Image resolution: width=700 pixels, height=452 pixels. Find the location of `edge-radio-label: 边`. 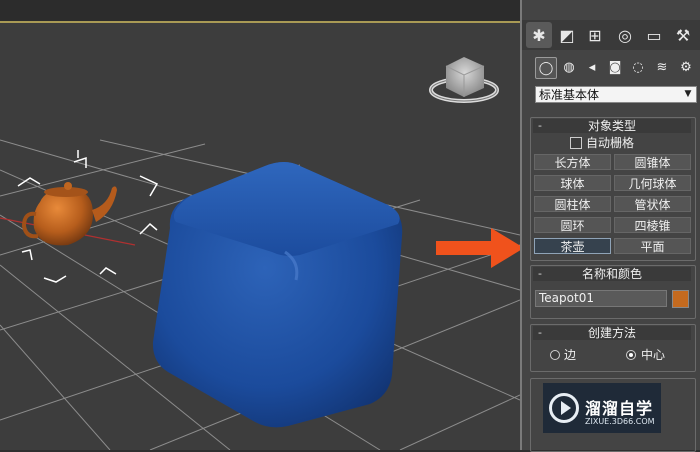

edge-radio-label: 边 is located at coordinates (570, 355).